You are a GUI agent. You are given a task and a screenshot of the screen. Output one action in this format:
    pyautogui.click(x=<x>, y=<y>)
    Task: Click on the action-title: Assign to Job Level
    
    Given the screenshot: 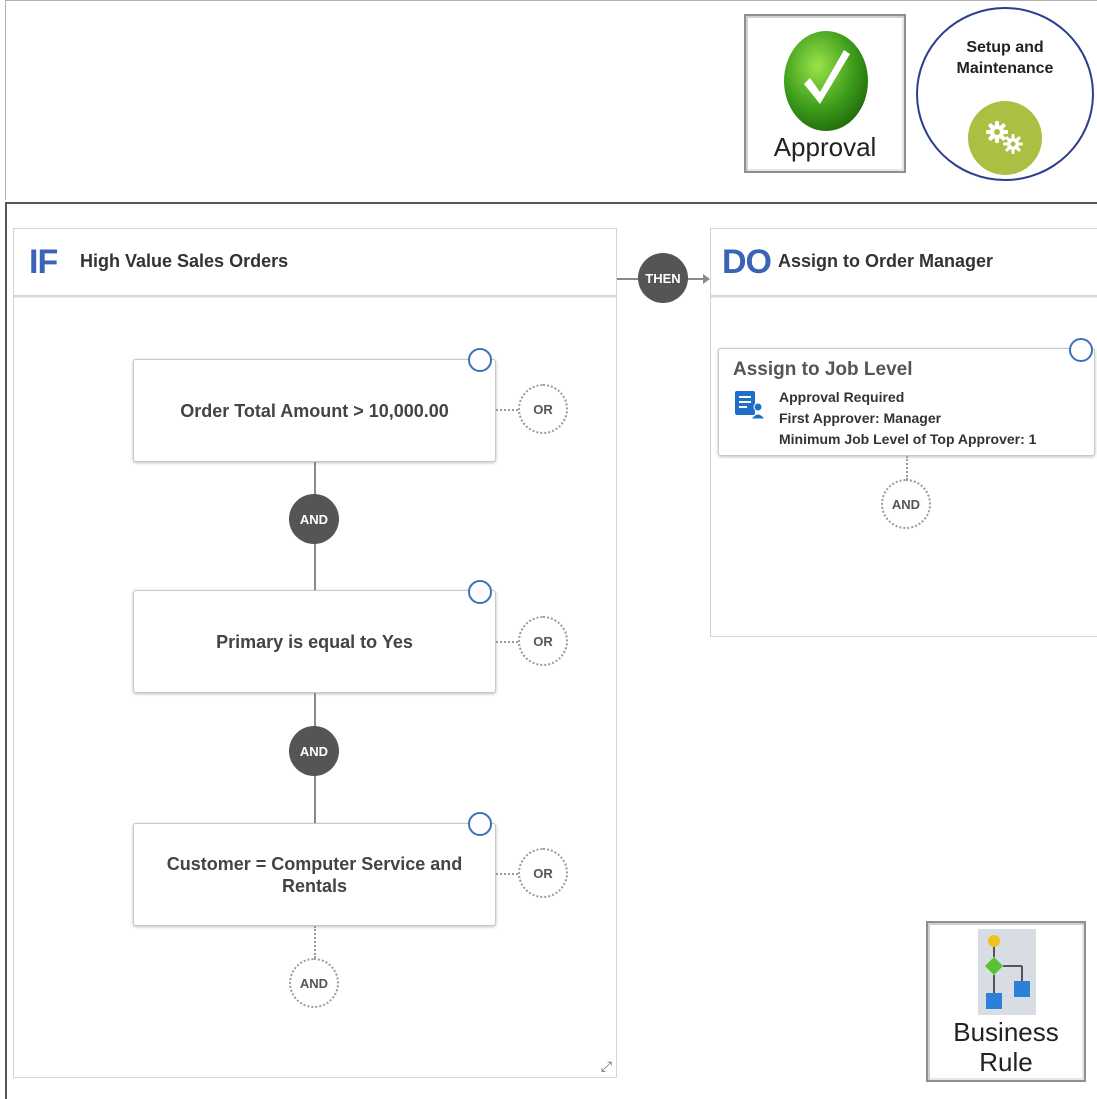 What is the action you would take?
    pyautogui.click(x=823, y=369)
    